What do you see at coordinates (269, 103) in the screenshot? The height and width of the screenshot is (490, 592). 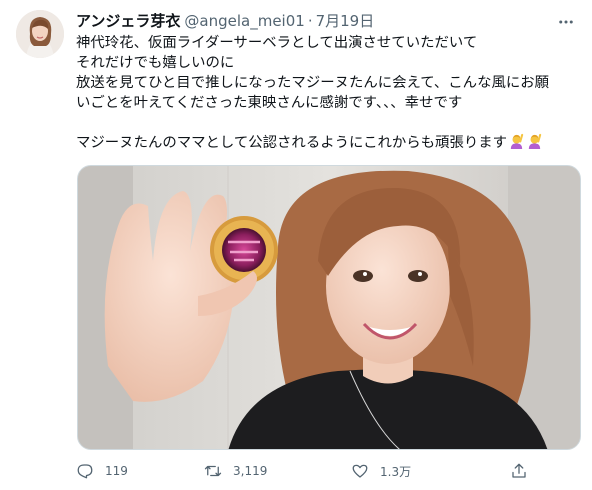 I see `tweet-text-line: いごとを叶えてくださった東映さんに感謝です、、、幸せです` at bounding box center [269, 103].